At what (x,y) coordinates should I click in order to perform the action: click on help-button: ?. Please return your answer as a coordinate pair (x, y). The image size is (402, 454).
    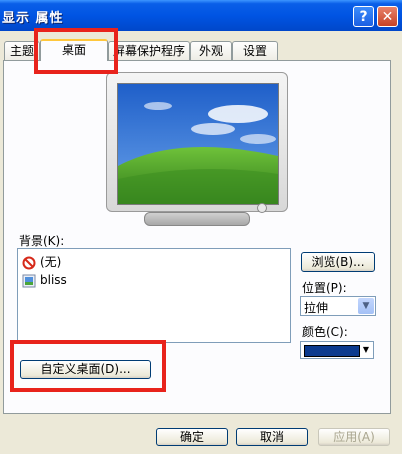
    Looking at the image, I should click on (363, 16).